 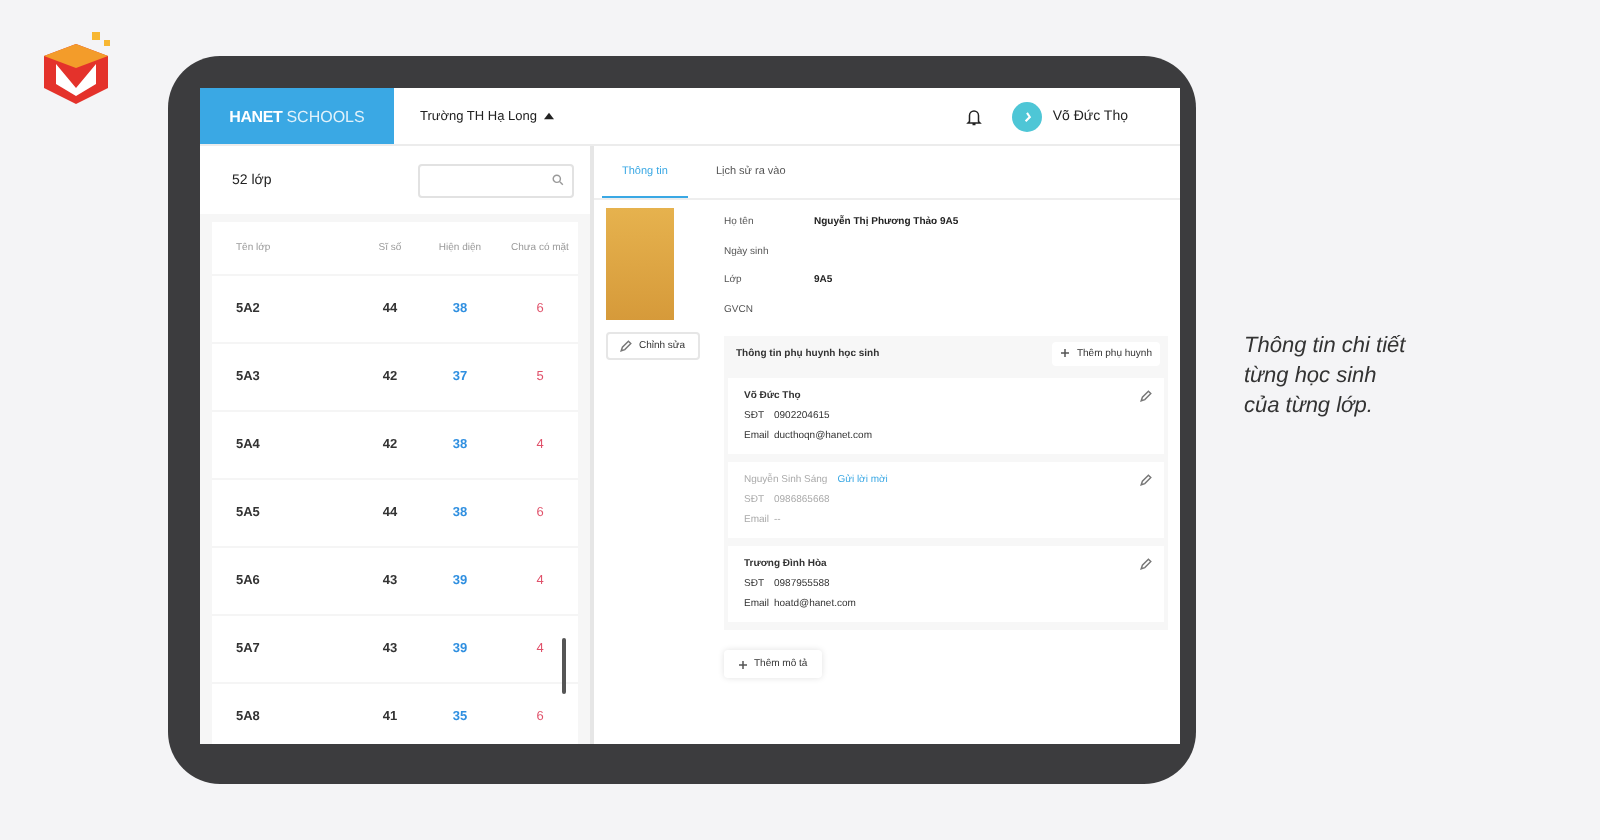 I want to click on caption-text: của từng lớp., so click(x=1309, y=407).